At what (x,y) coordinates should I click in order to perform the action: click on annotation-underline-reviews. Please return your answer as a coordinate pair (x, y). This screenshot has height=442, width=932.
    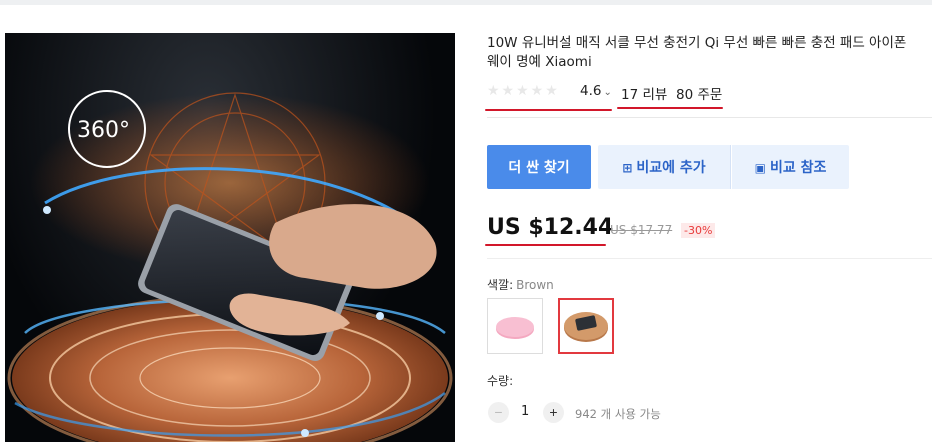
    Looking at the image, I should click on (670, 108).